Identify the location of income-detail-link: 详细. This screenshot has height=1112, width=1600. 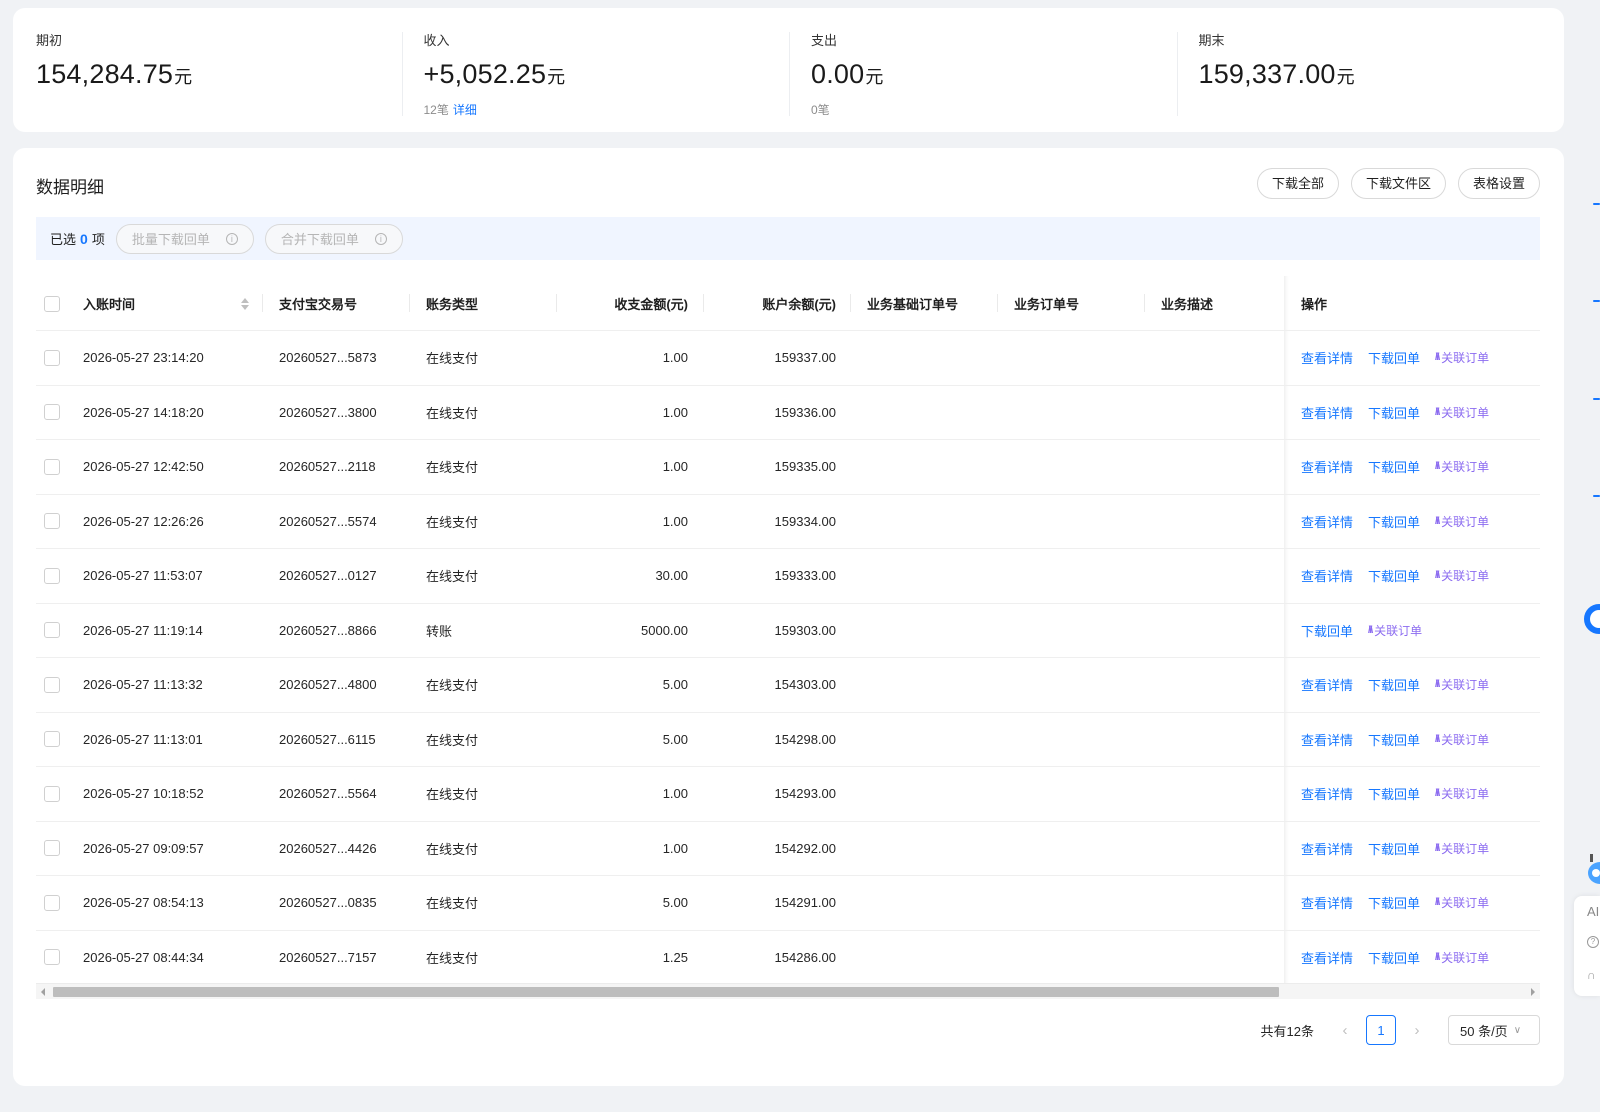
(465, 110).